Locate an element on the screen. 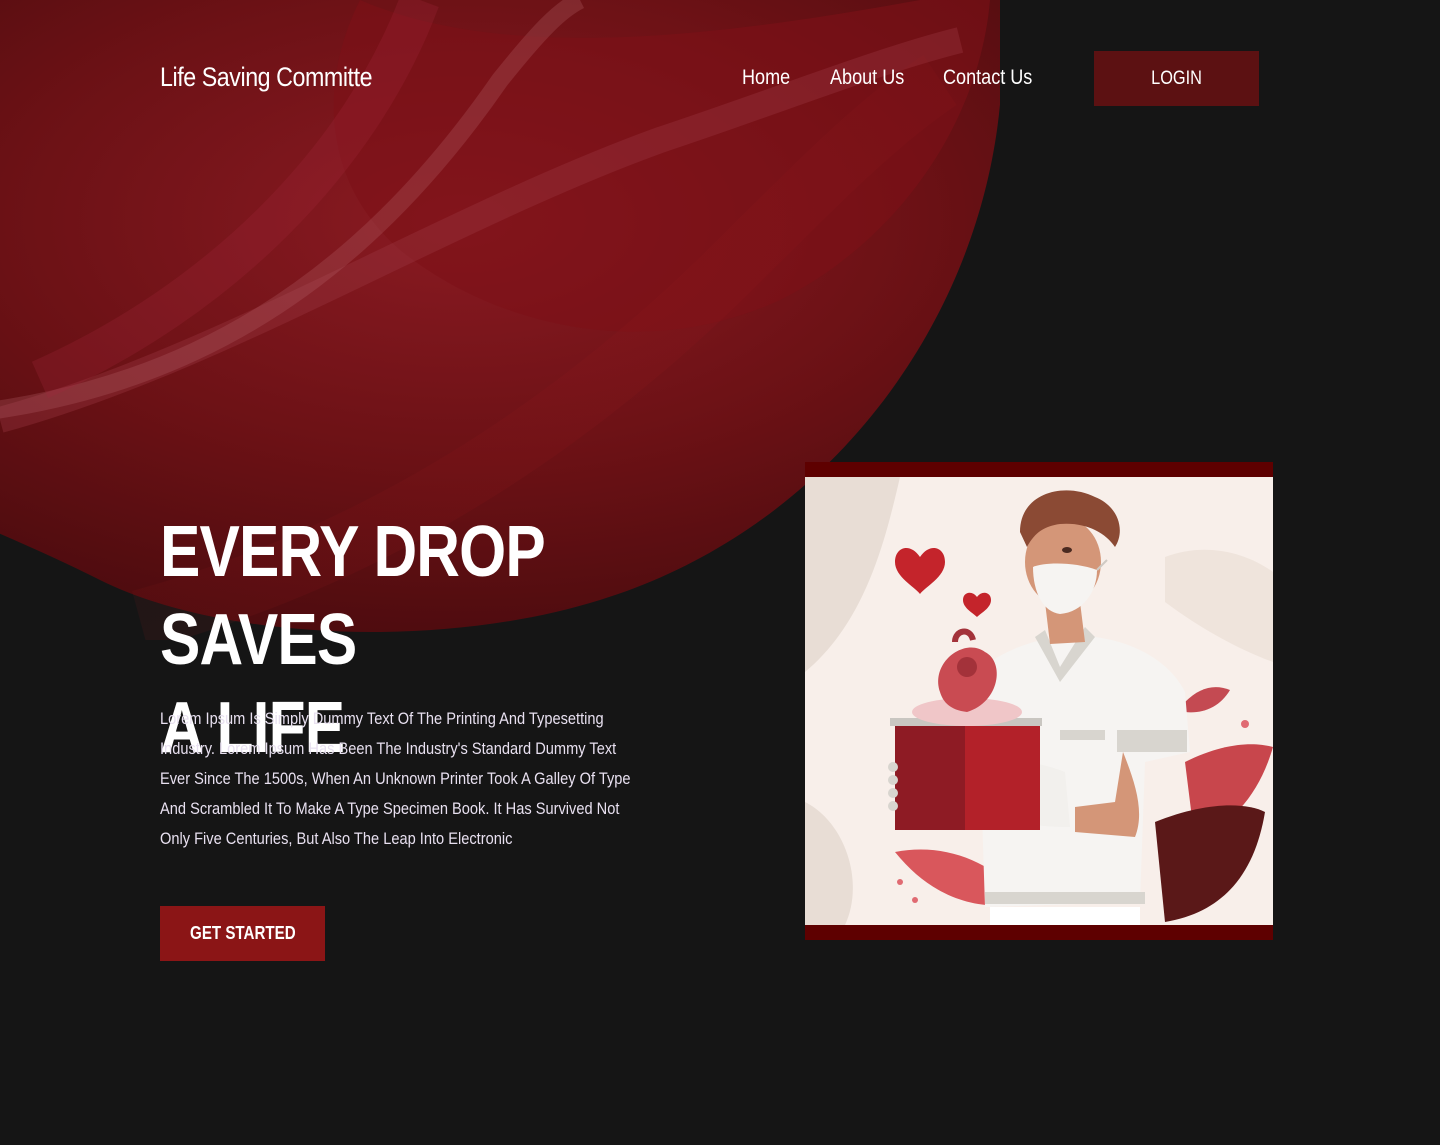  login-button: LOGIN is located at coordinates (1176, 78).